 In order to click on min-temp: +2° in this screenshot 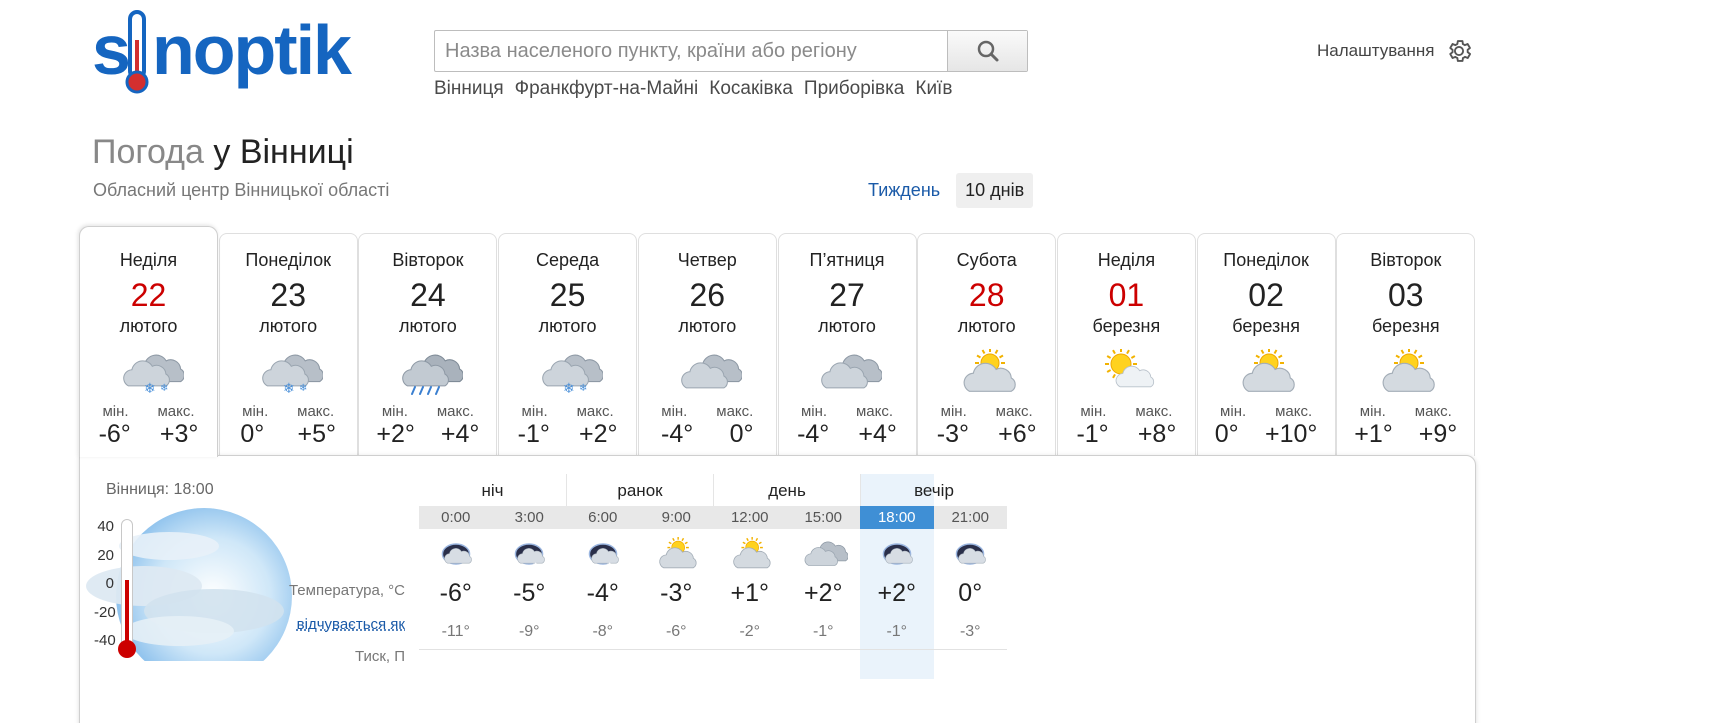, I will do `click(395, 434)`.